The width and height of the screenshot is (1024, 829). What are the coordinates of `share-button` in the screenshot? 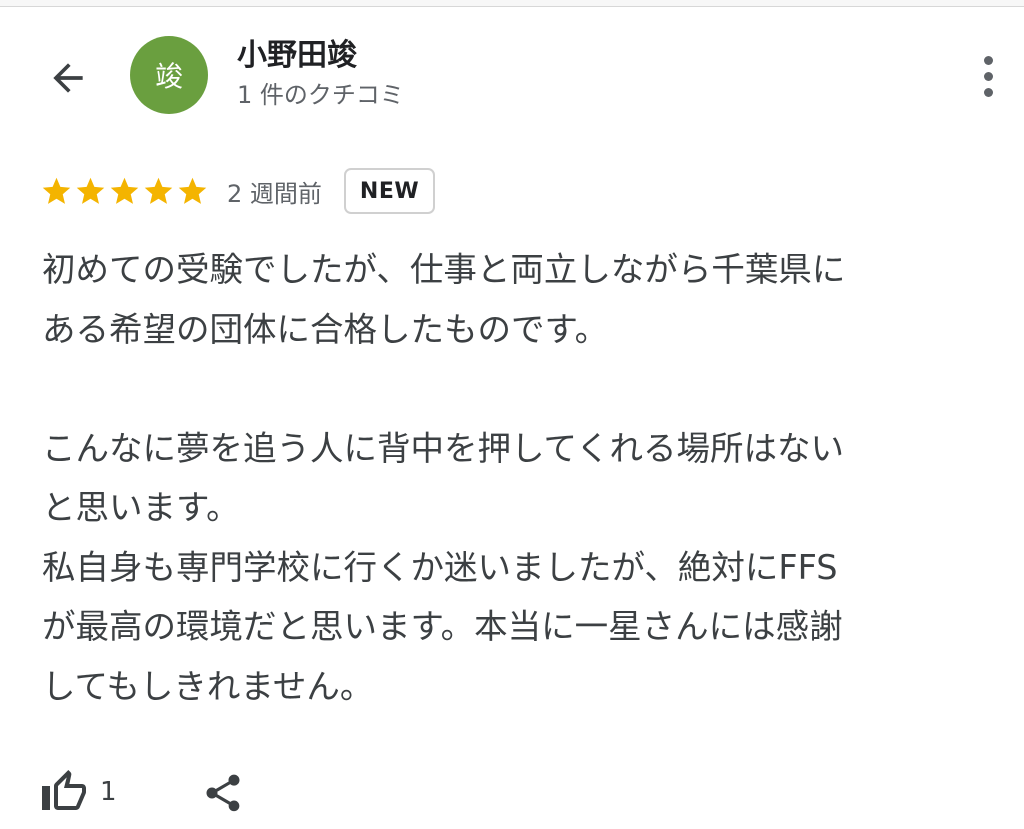 It's located at (223, 793).